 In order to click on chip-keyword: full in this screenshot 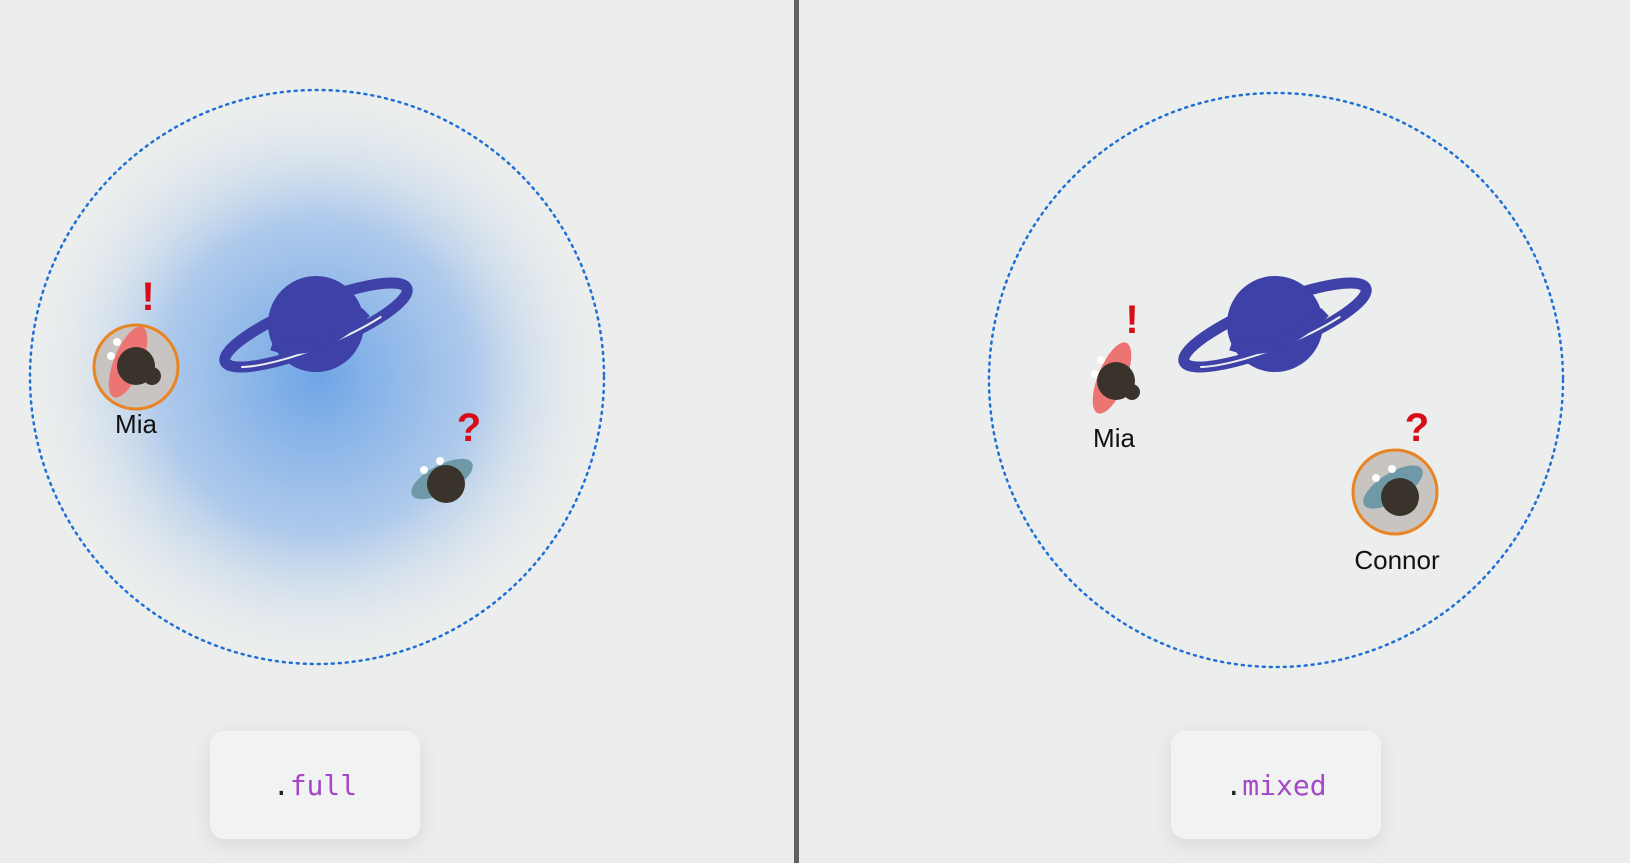, I will do `click(323, 785)`.